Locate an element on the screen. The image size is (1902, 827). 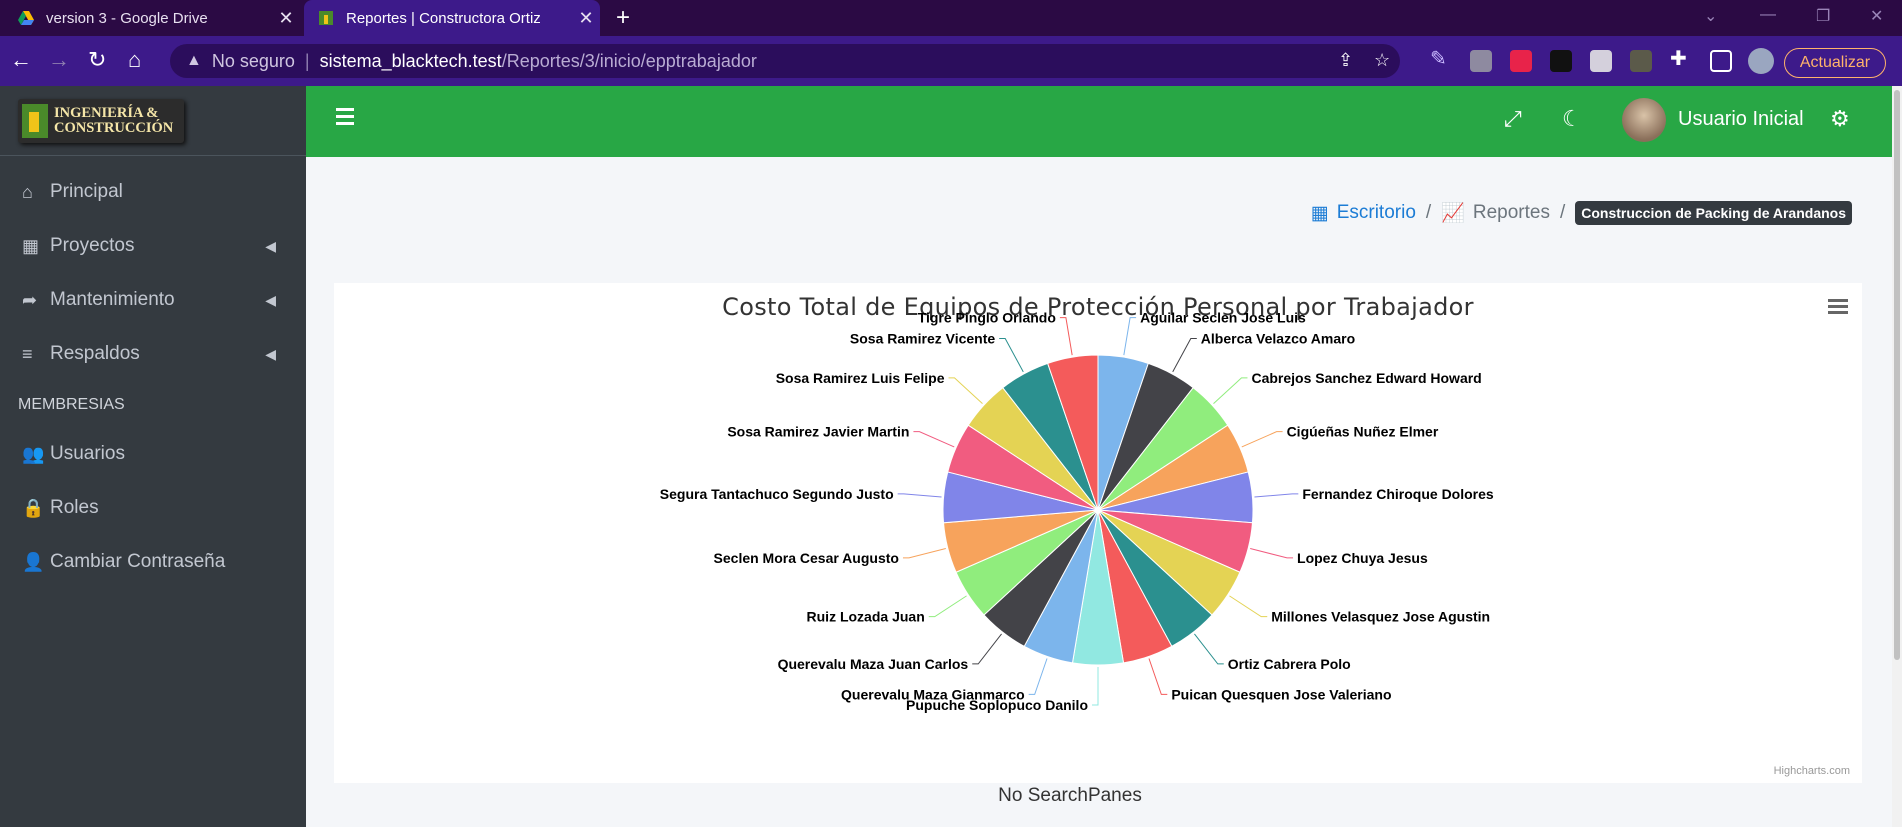
constructora-favicon-icon is located at coordinates (326, 18).